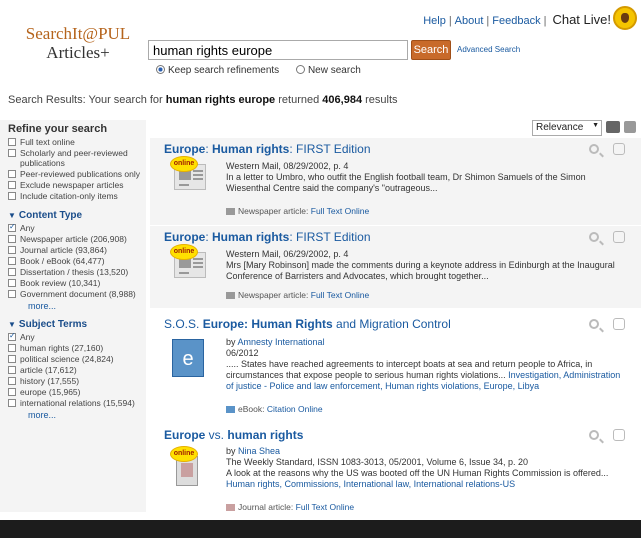  Describe the element at coordinates (217, 70) in the screenshot. I see `keep-refinements-option: Keep search refinements` at that location.